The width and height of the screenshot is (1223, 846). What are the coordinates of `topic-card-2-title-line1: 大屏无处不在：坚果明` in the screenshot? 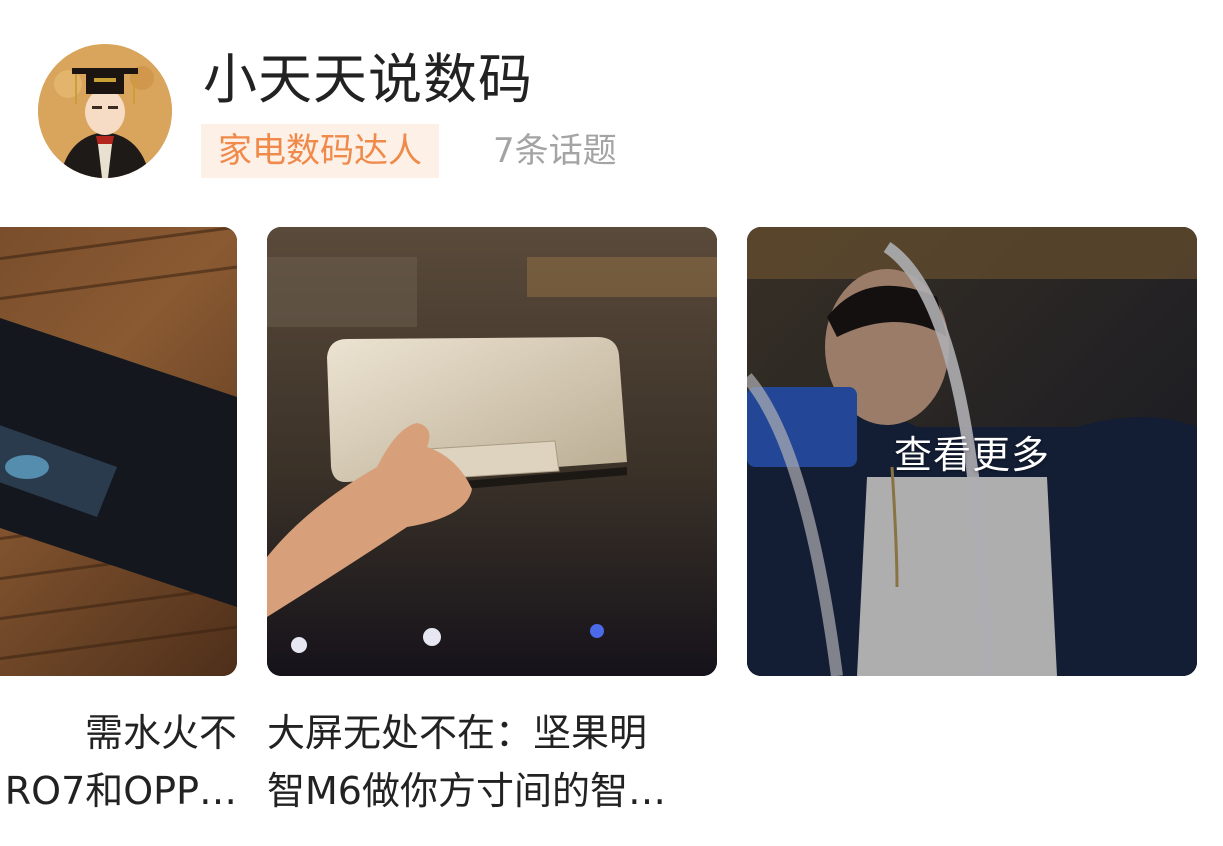 It's located at (457, 733).